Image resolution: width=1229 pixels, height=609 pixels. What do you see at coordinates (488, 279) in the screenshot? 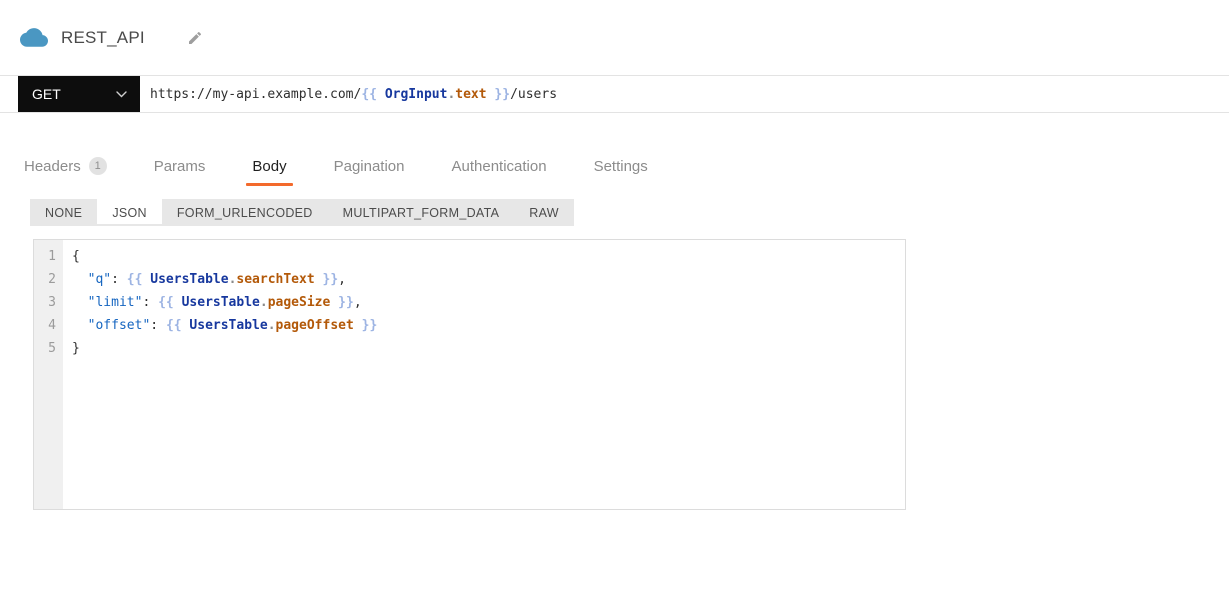
I see `code-line: "q": {{ UsersTable.searchText }},` at bounding box center [488, 279].